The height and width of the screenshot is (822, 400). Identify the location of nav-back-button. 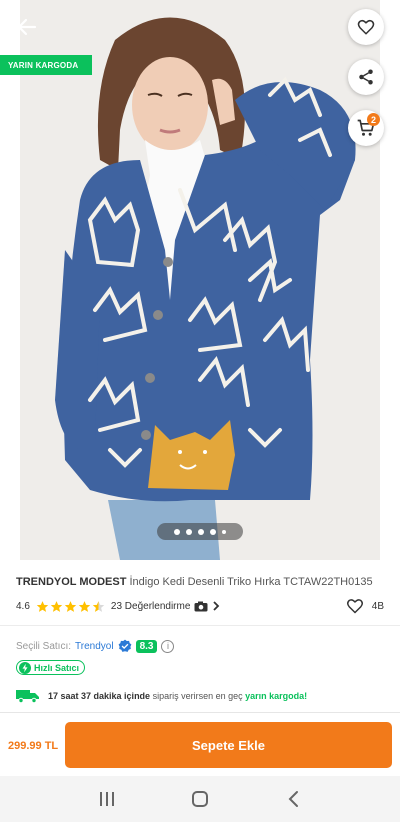
(293, 799).